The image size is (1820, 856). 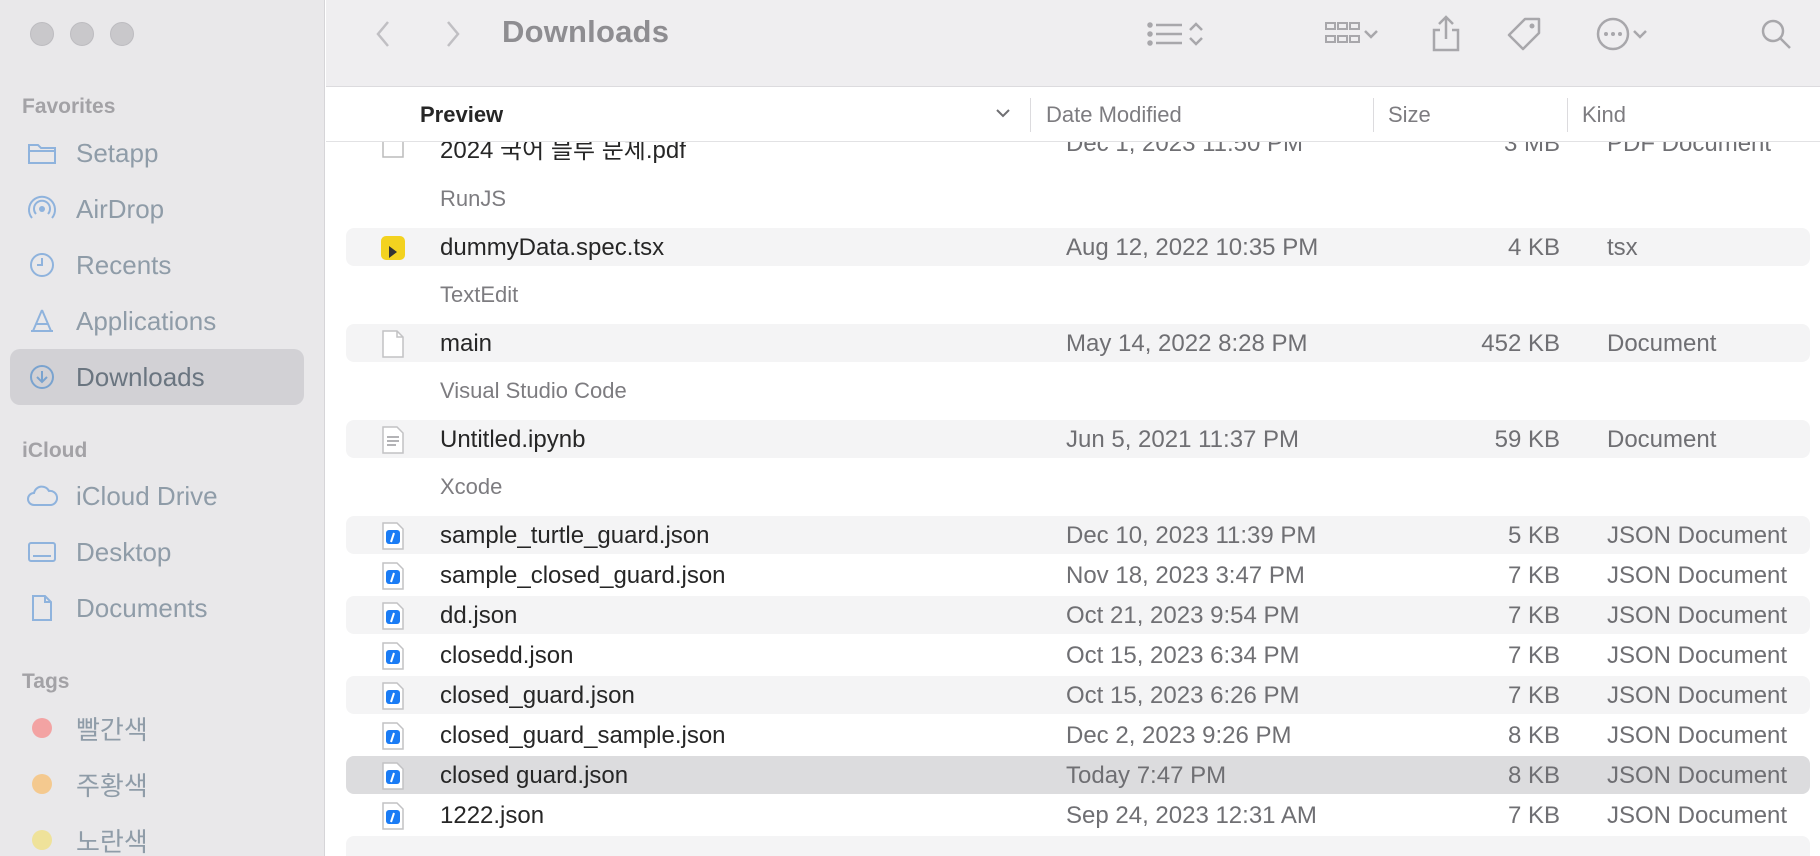 What do you see at coordinates (157, 784) in the screenshot?
I see `sidebar-tag-orange: 주황색` at bounding box center [157, 784].